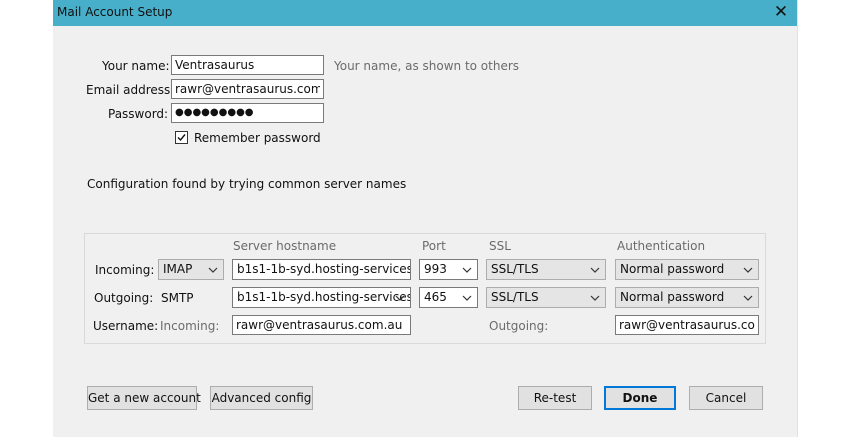 The height and width of the screenshot is (441, 850). Describe the element at coordinates (781, 12) in the screenshot. I see `close-icon: ✕` at that location.